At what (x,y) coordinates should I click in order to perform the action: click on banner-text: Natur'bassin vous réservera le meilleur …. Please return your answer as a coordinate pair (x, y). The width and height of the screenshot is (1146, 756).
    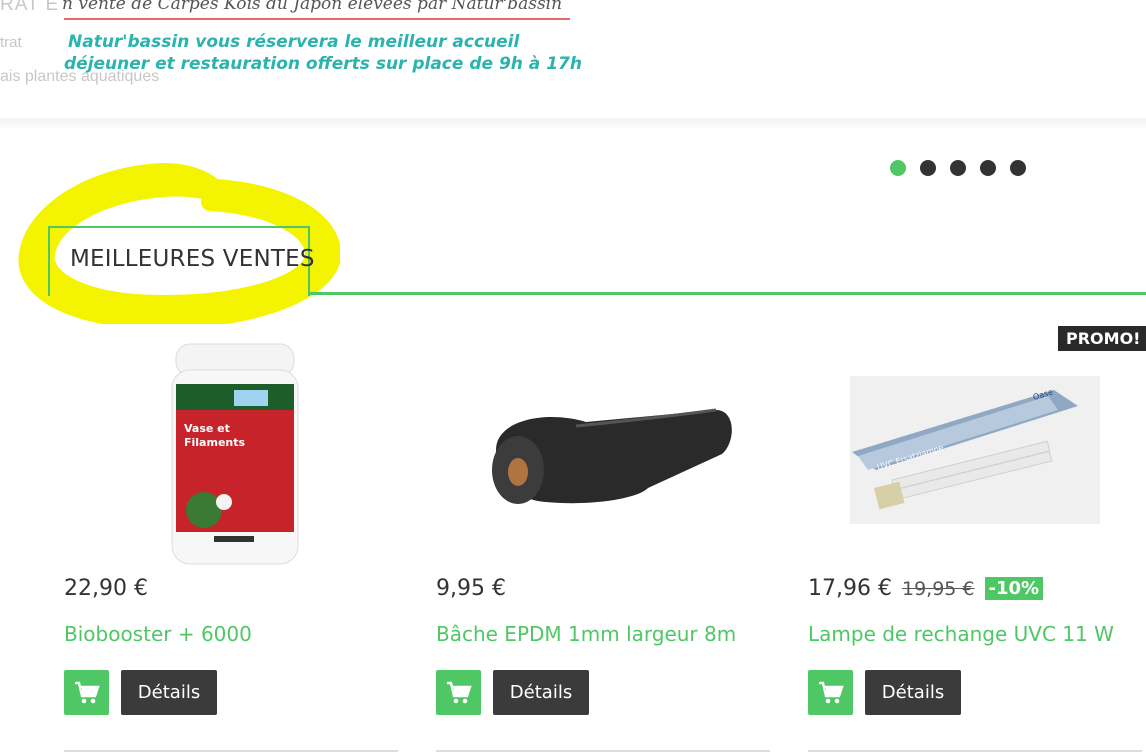
    Looking at the image, I should click on (294, 42).